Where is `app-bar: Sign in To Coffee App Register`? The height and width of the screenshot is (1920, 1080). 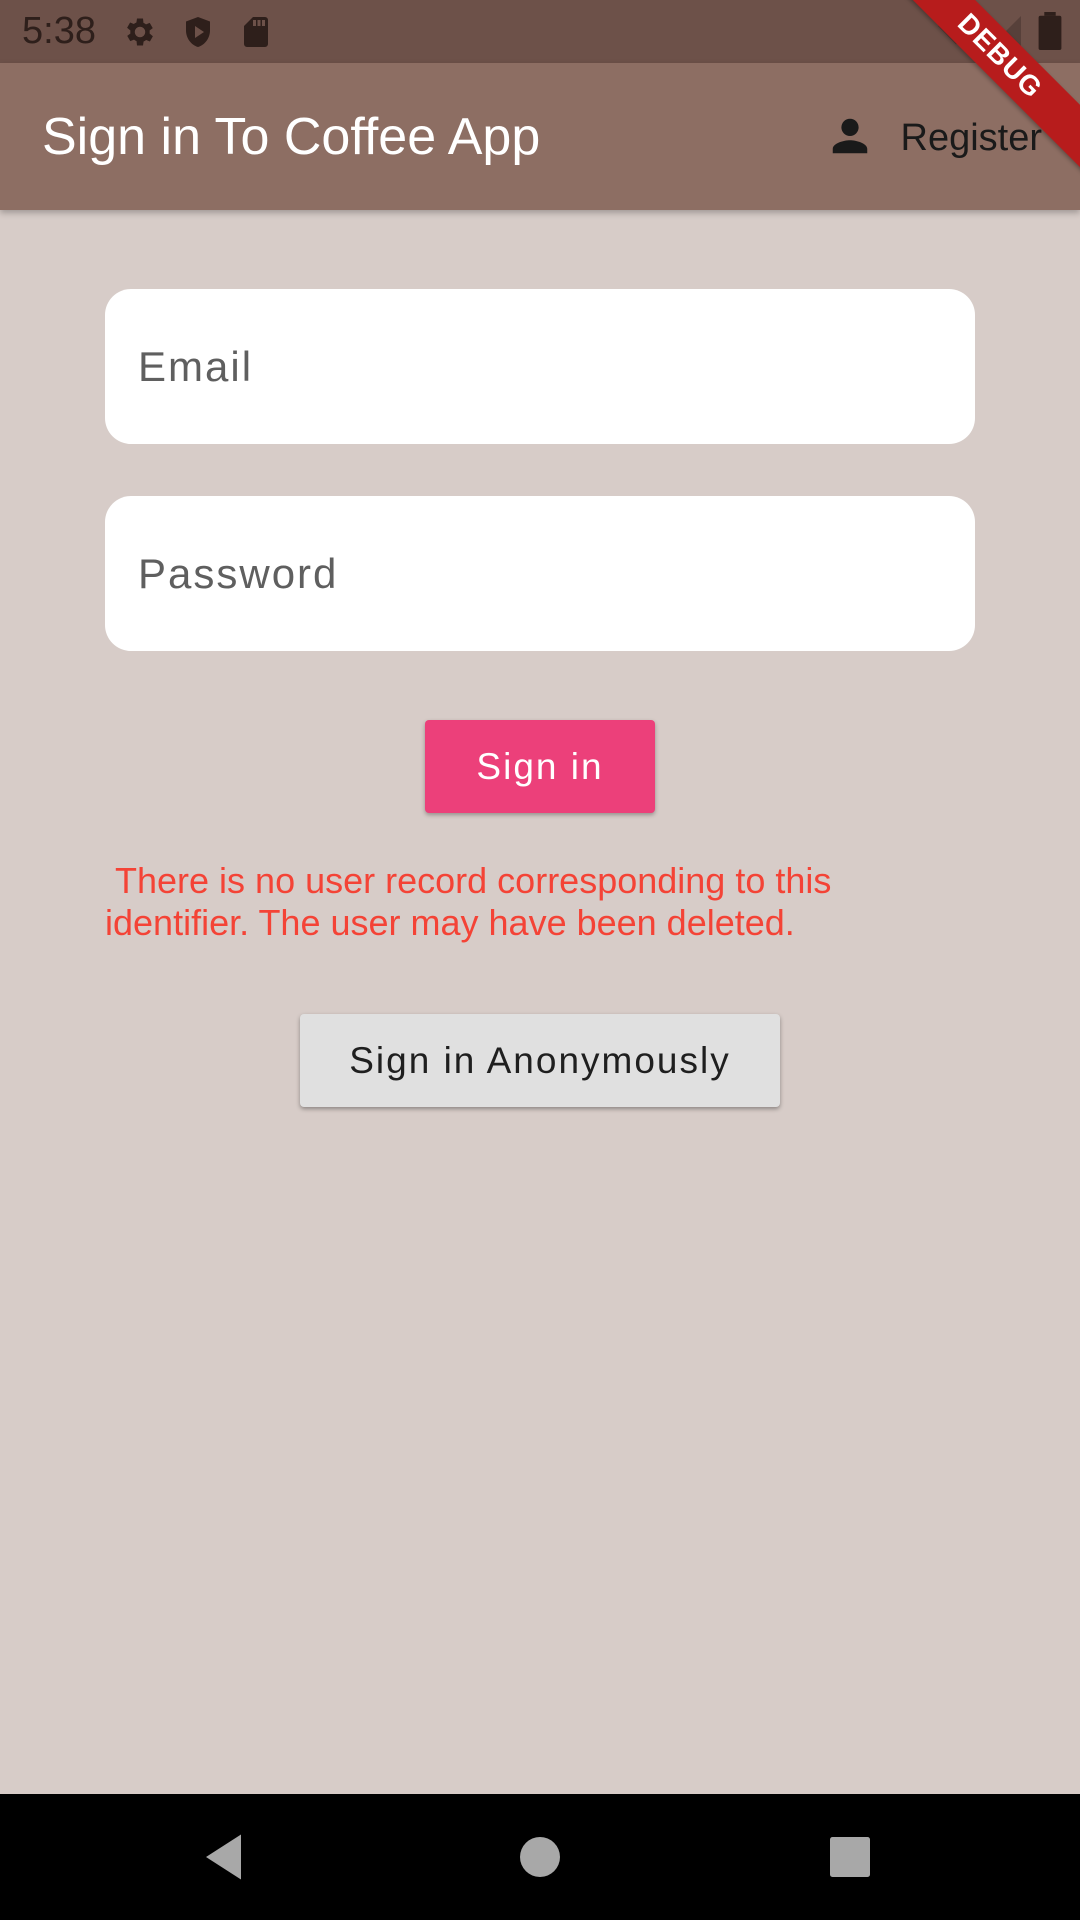 app-bar: Sign in To Coffee App Register is located at coordinates (540, 136).